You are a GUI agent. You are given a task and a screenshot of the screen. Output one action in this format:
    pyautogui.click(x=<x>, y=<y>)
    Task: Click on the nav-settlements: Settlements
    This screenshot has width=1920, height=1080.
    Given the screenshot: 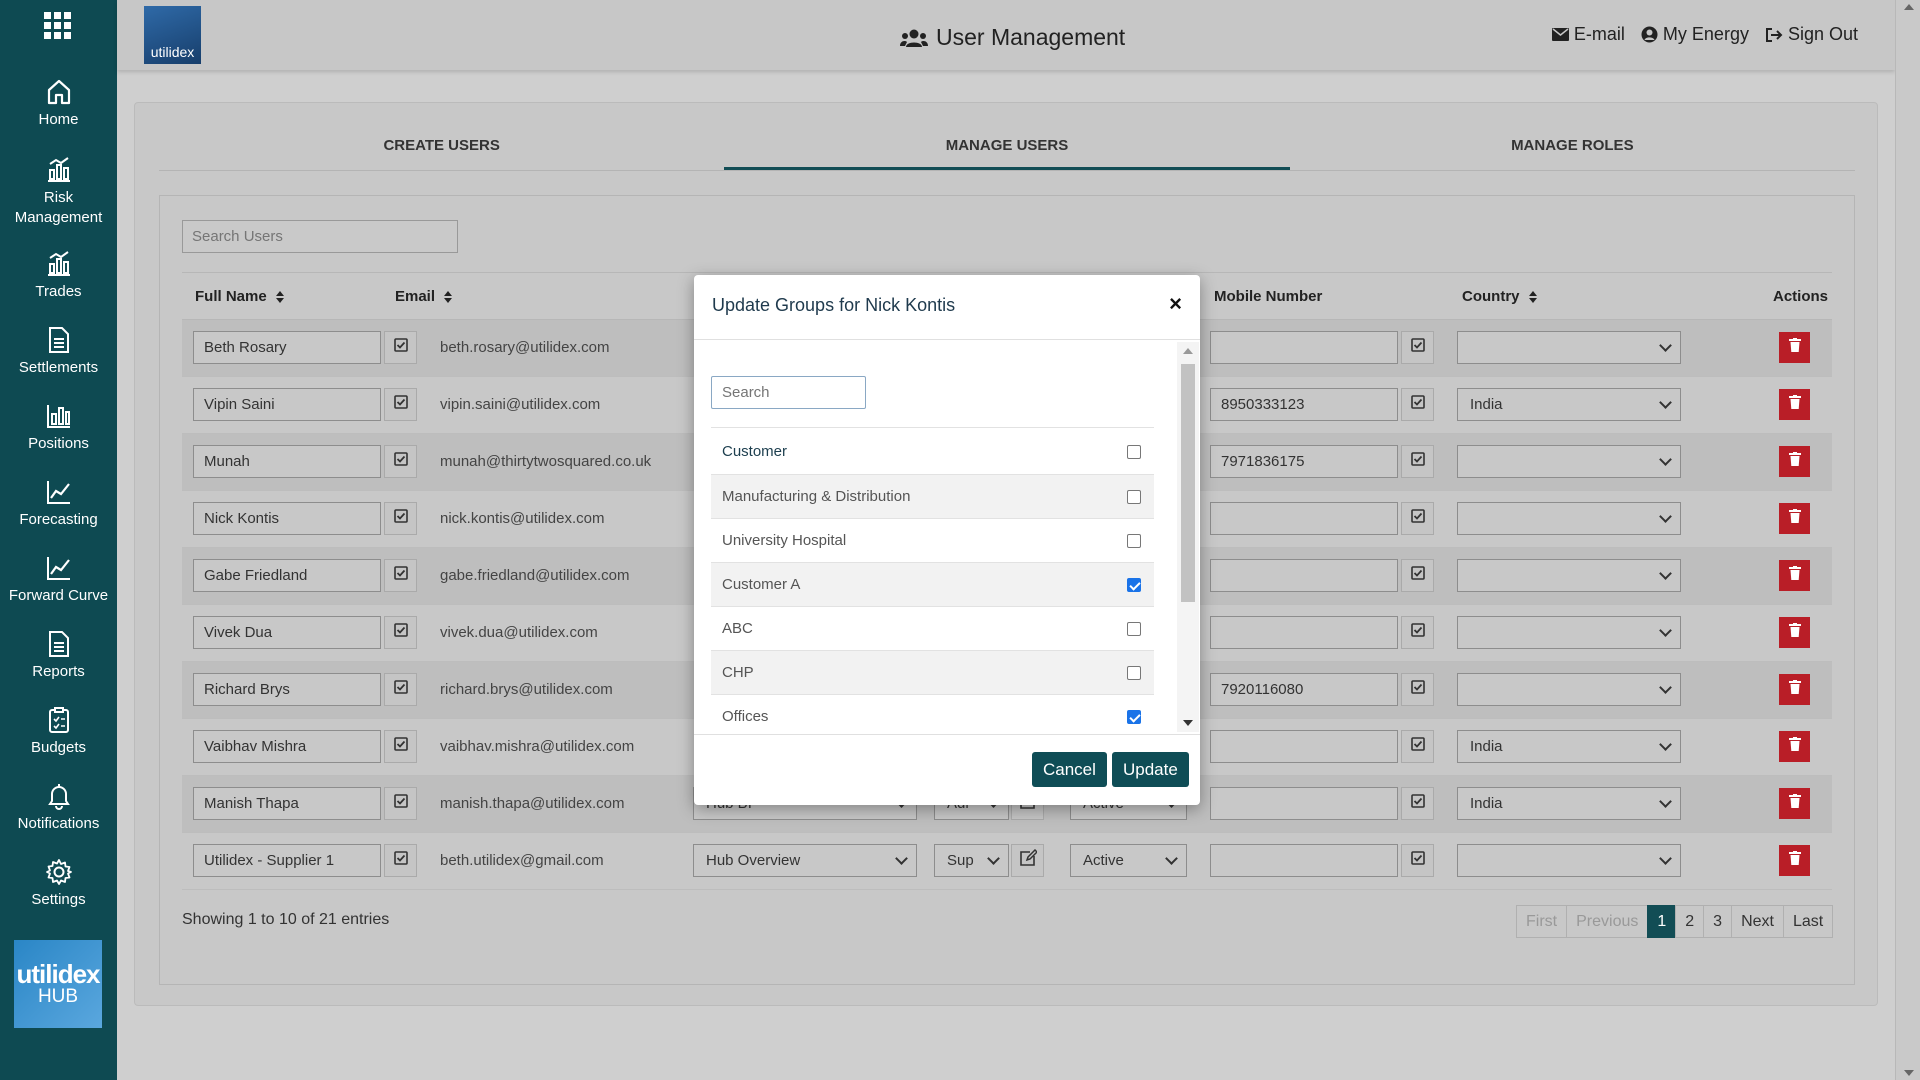 What is the action you would take?
    pyautogui.click(x=58, y=352)
    